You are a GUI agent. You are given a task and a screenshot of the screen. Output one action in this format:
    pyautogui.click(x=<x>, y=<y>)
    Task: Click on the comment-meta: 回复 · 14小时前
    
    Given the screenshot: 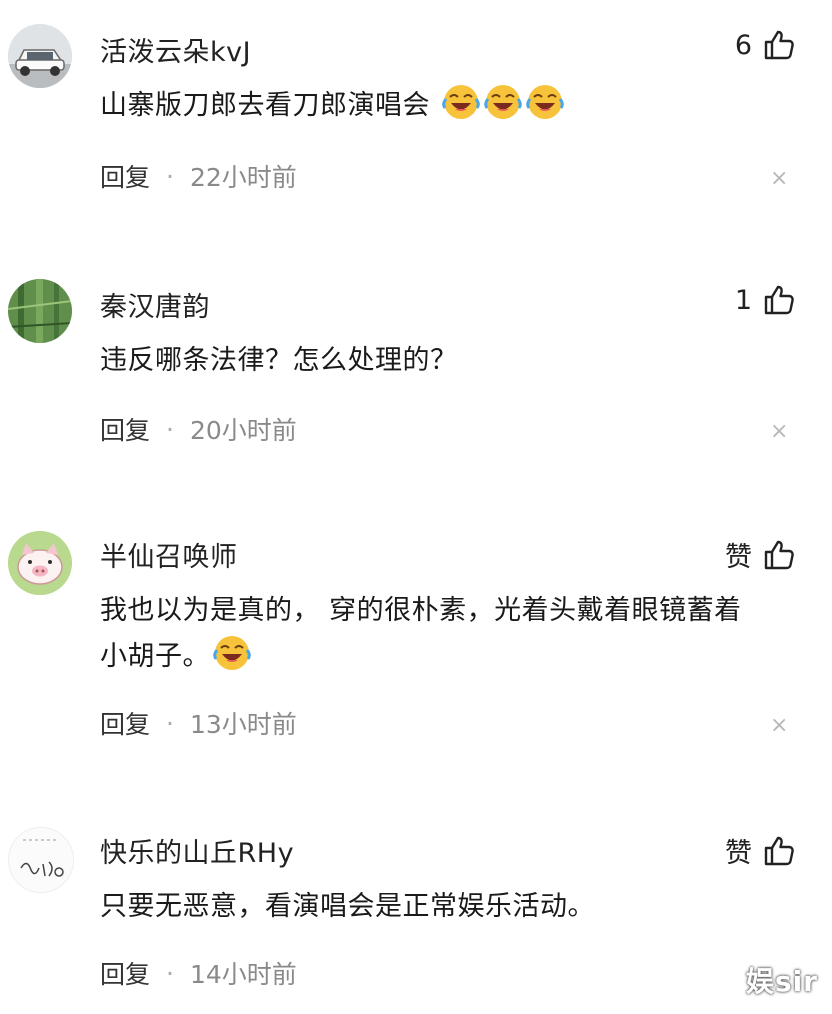 What is the action you would take?
    pyautogui.click(x=198, y=973)
    